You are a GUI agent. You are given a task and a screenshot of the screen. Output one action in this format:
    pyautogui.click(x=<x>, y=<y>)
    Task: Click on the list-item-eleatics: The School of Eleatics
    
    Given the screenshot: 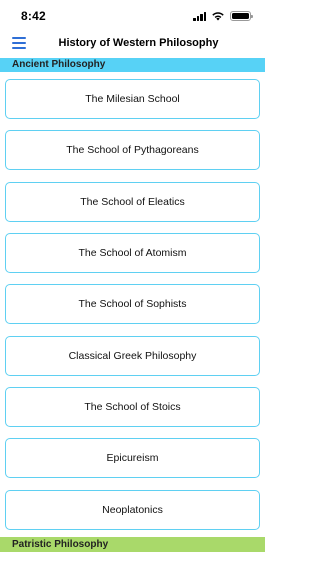 What is the action you would take?
    pyautogui.click(x=132, y=202)
    